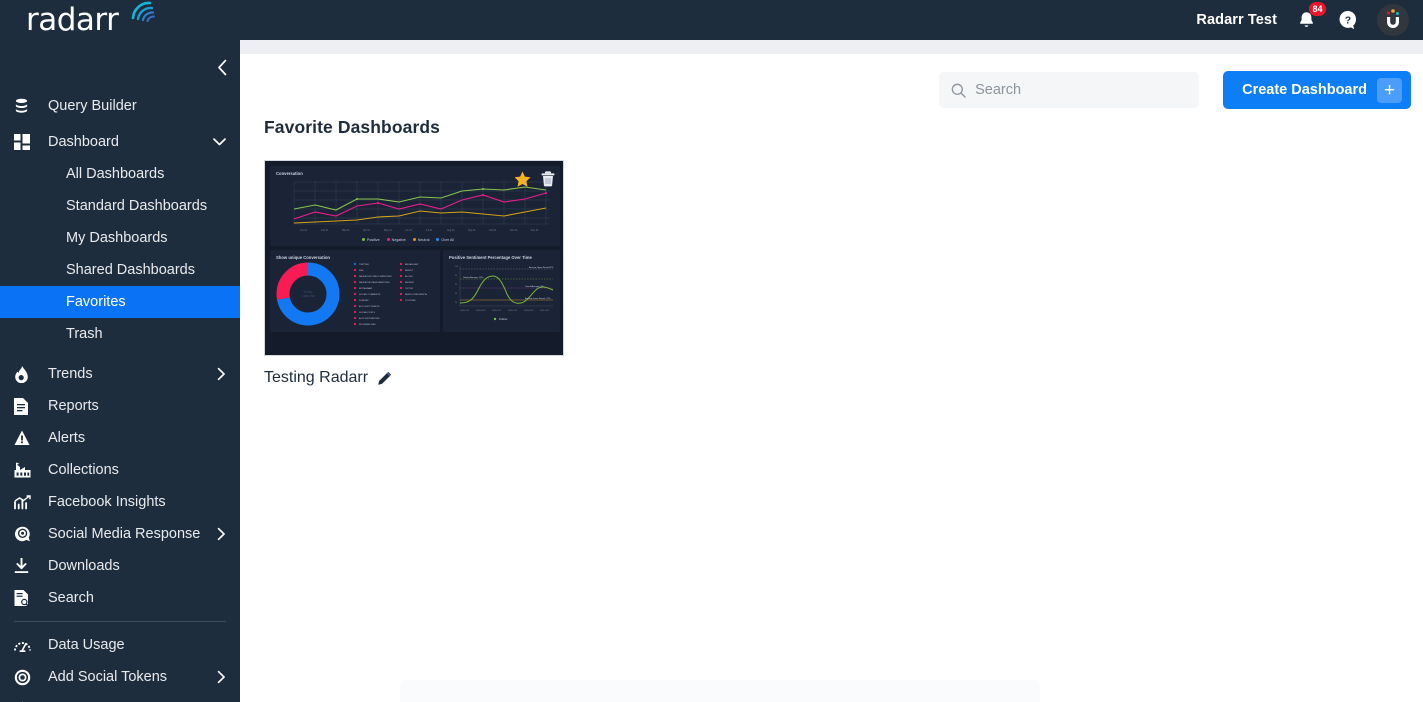  I want to click on content-top-strip, so click(831, 47).